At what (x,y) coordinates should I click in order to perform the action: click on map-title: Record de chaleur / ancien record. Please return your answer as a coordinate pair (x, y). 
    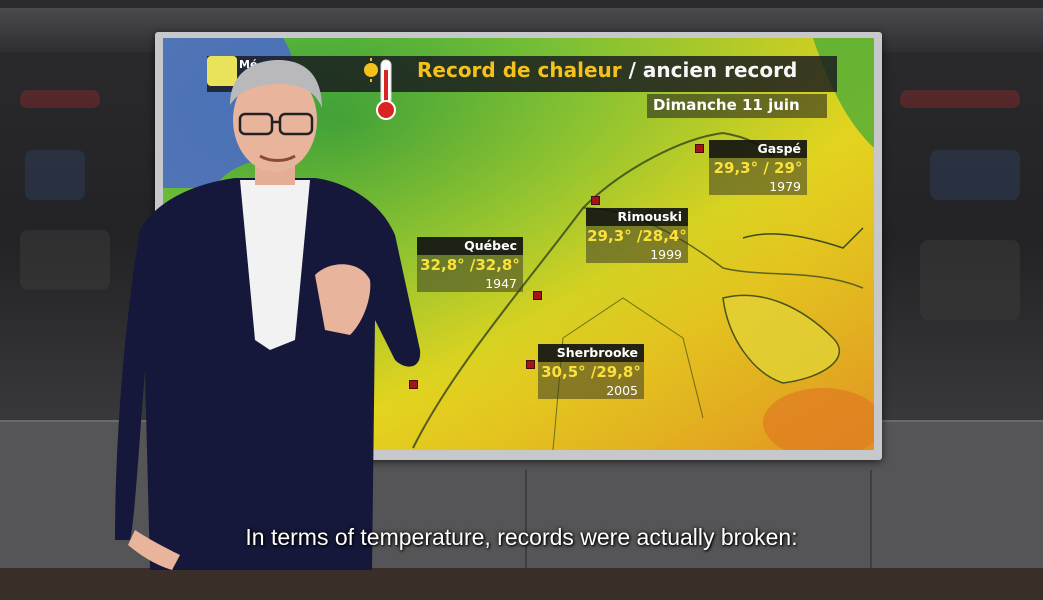
    Looking at the image, I should click on (607, 70).